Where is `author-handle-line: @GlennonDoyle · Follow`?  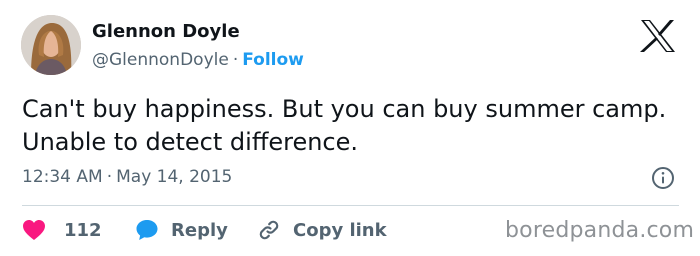
author-handle-line: @GlennonDoyle · Follow is located at coordinates (198, 60).